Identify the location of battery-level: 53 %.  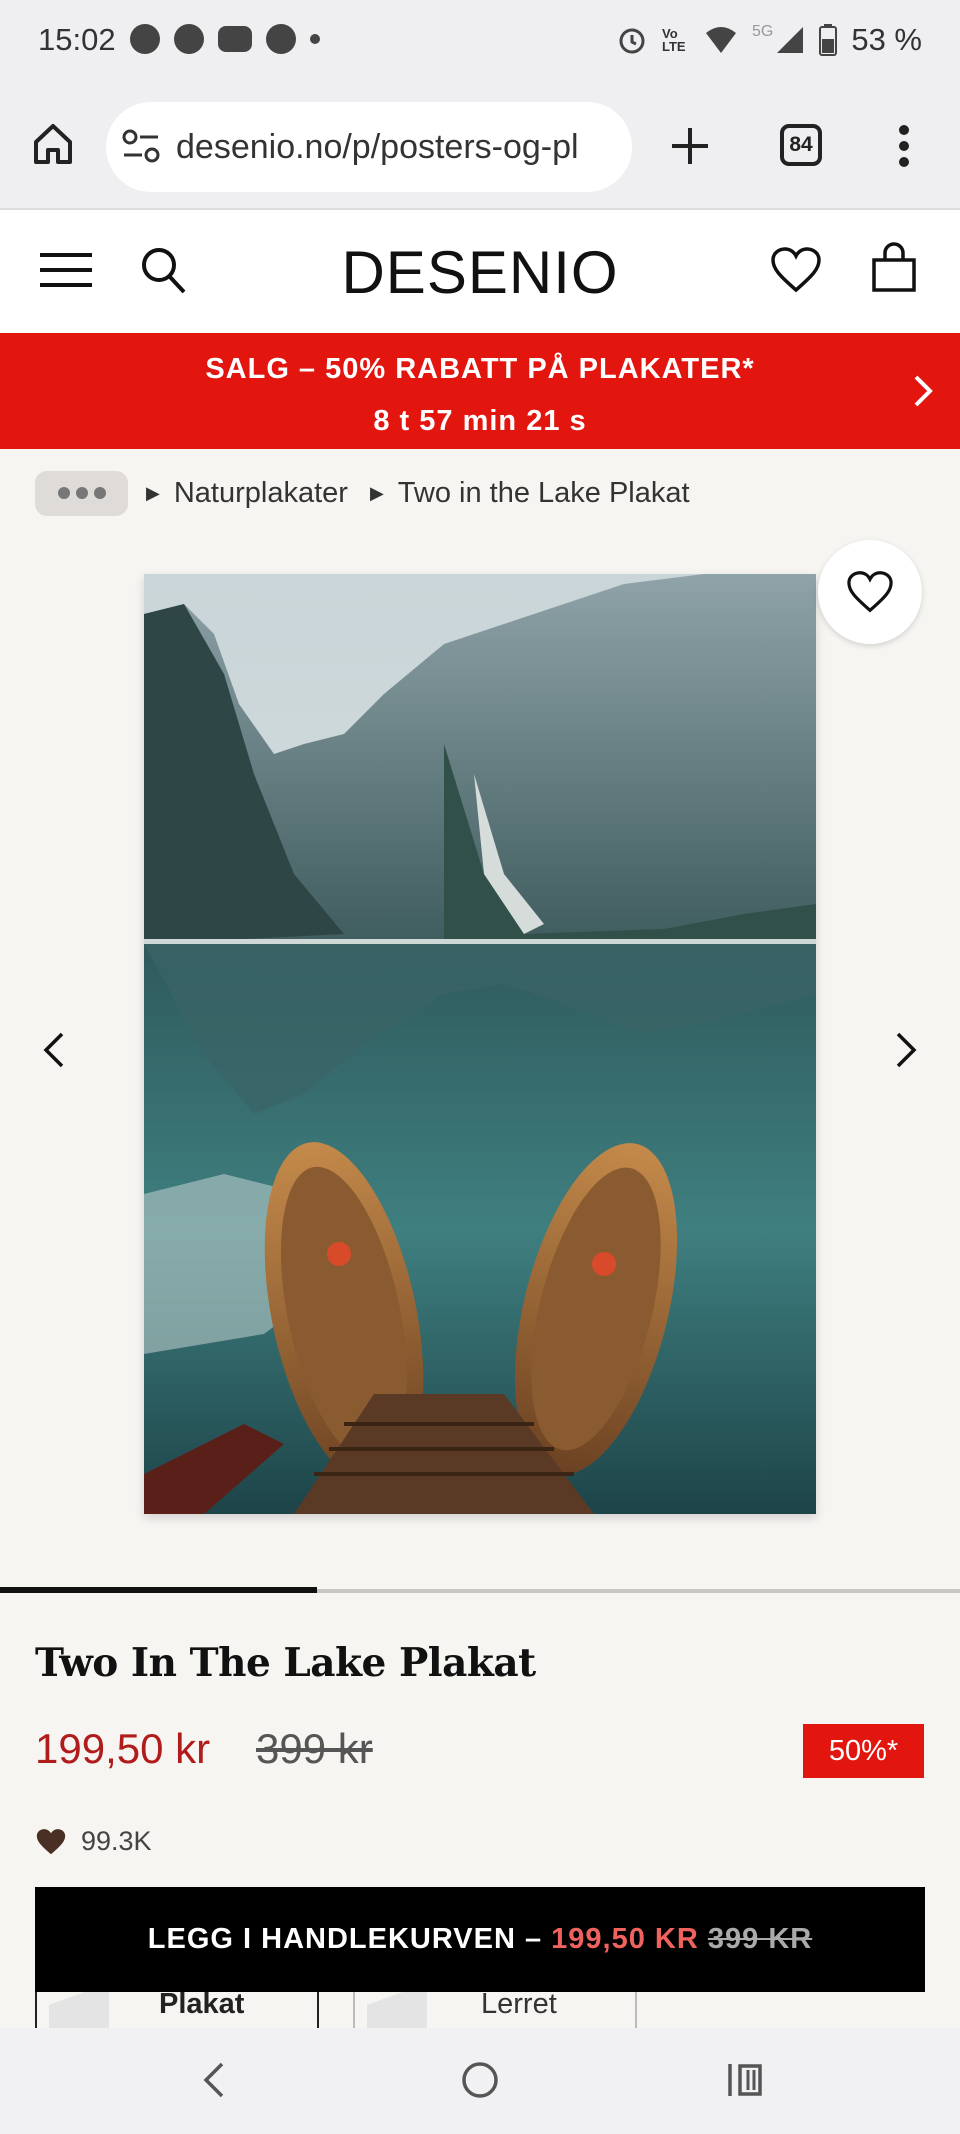
(886, 39).